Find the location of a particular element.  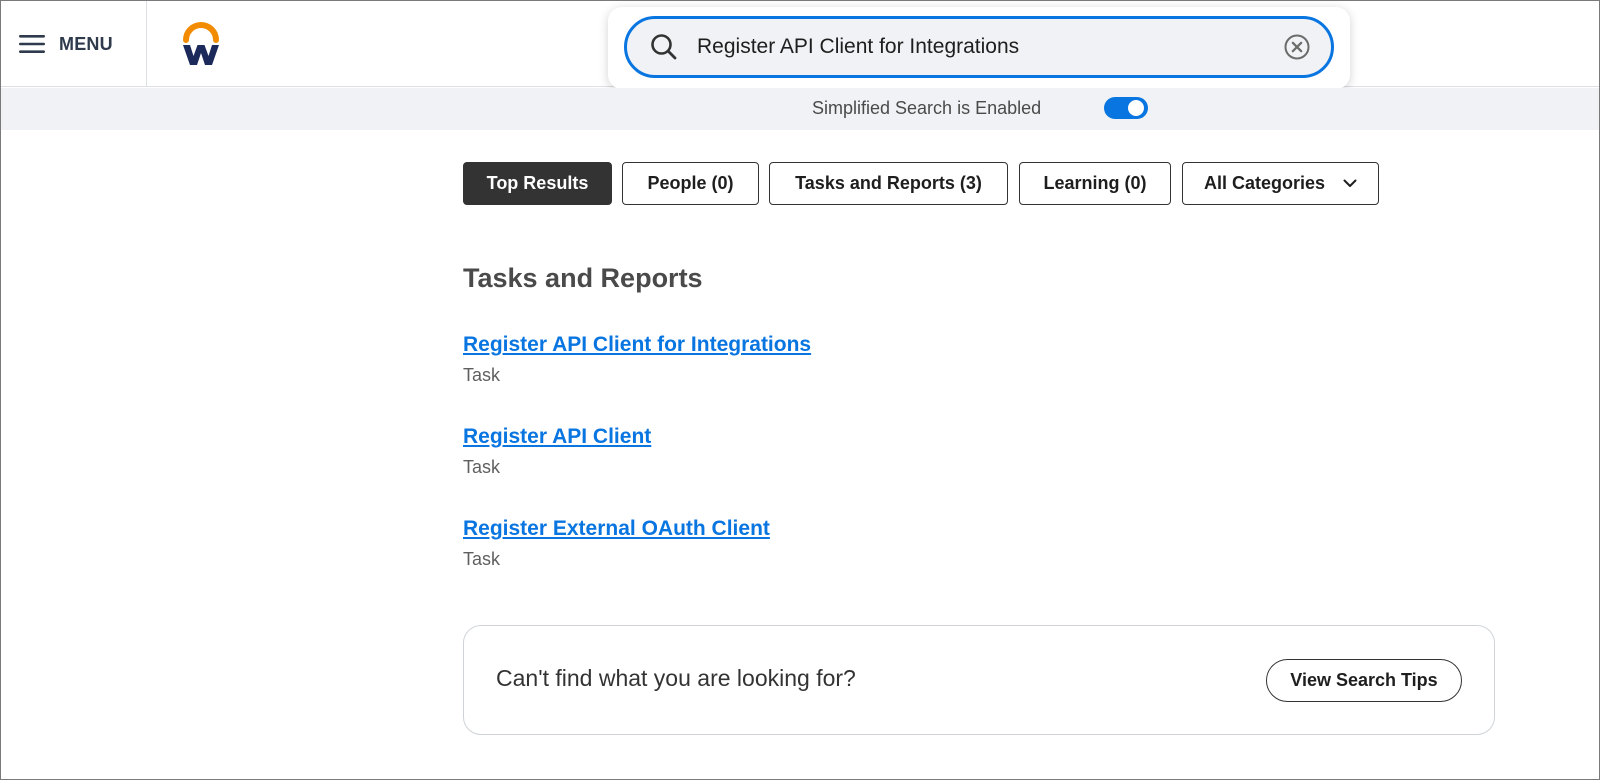

clear-circle-icon is located at coordinates (1297, 47).